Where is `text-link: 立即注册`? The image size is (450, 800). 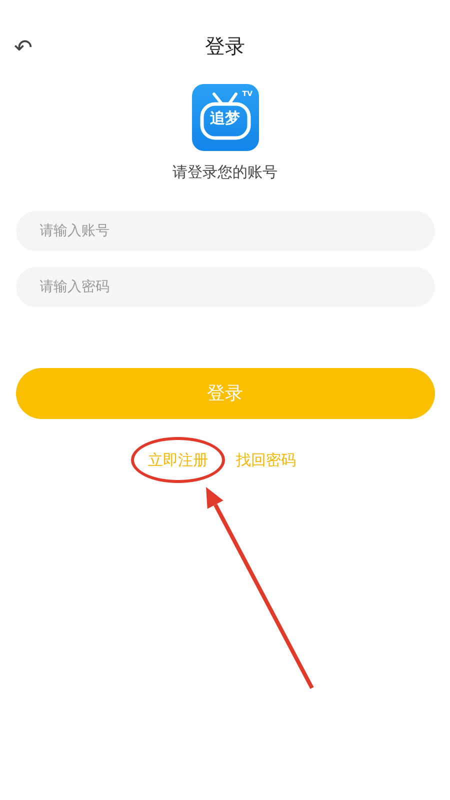 text-link: 立即注册 is located at coordinates (178, 459).